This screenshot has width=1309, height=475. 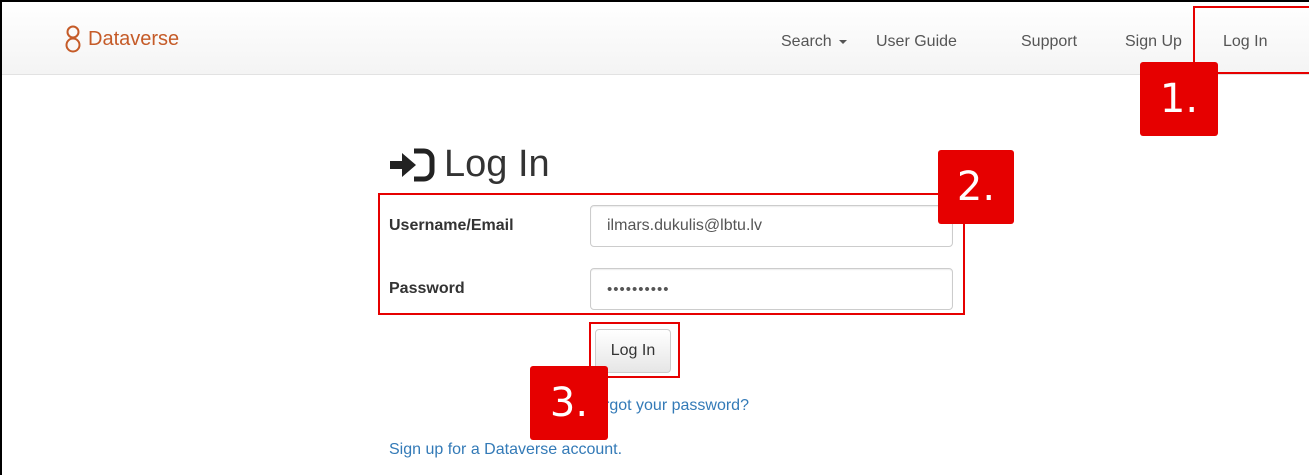 I want to click on nav-user-guide: User Guide, so click(x=916, y=42).